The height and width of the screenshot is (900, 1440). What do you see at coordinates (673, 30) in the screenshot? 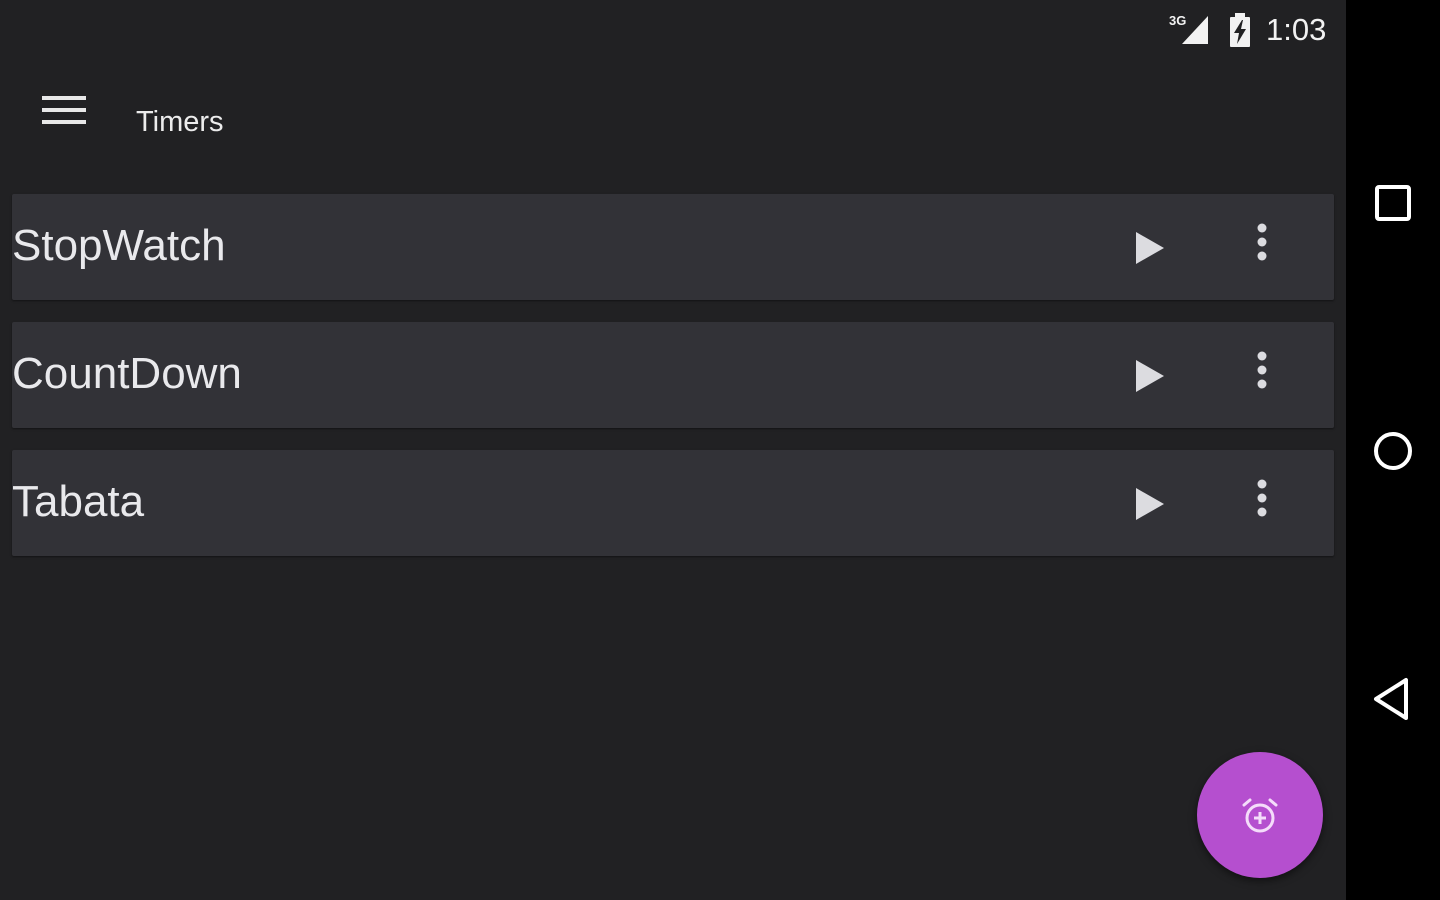
I see `status-bar: 3G 1:03` at bounding box center [673, 30].